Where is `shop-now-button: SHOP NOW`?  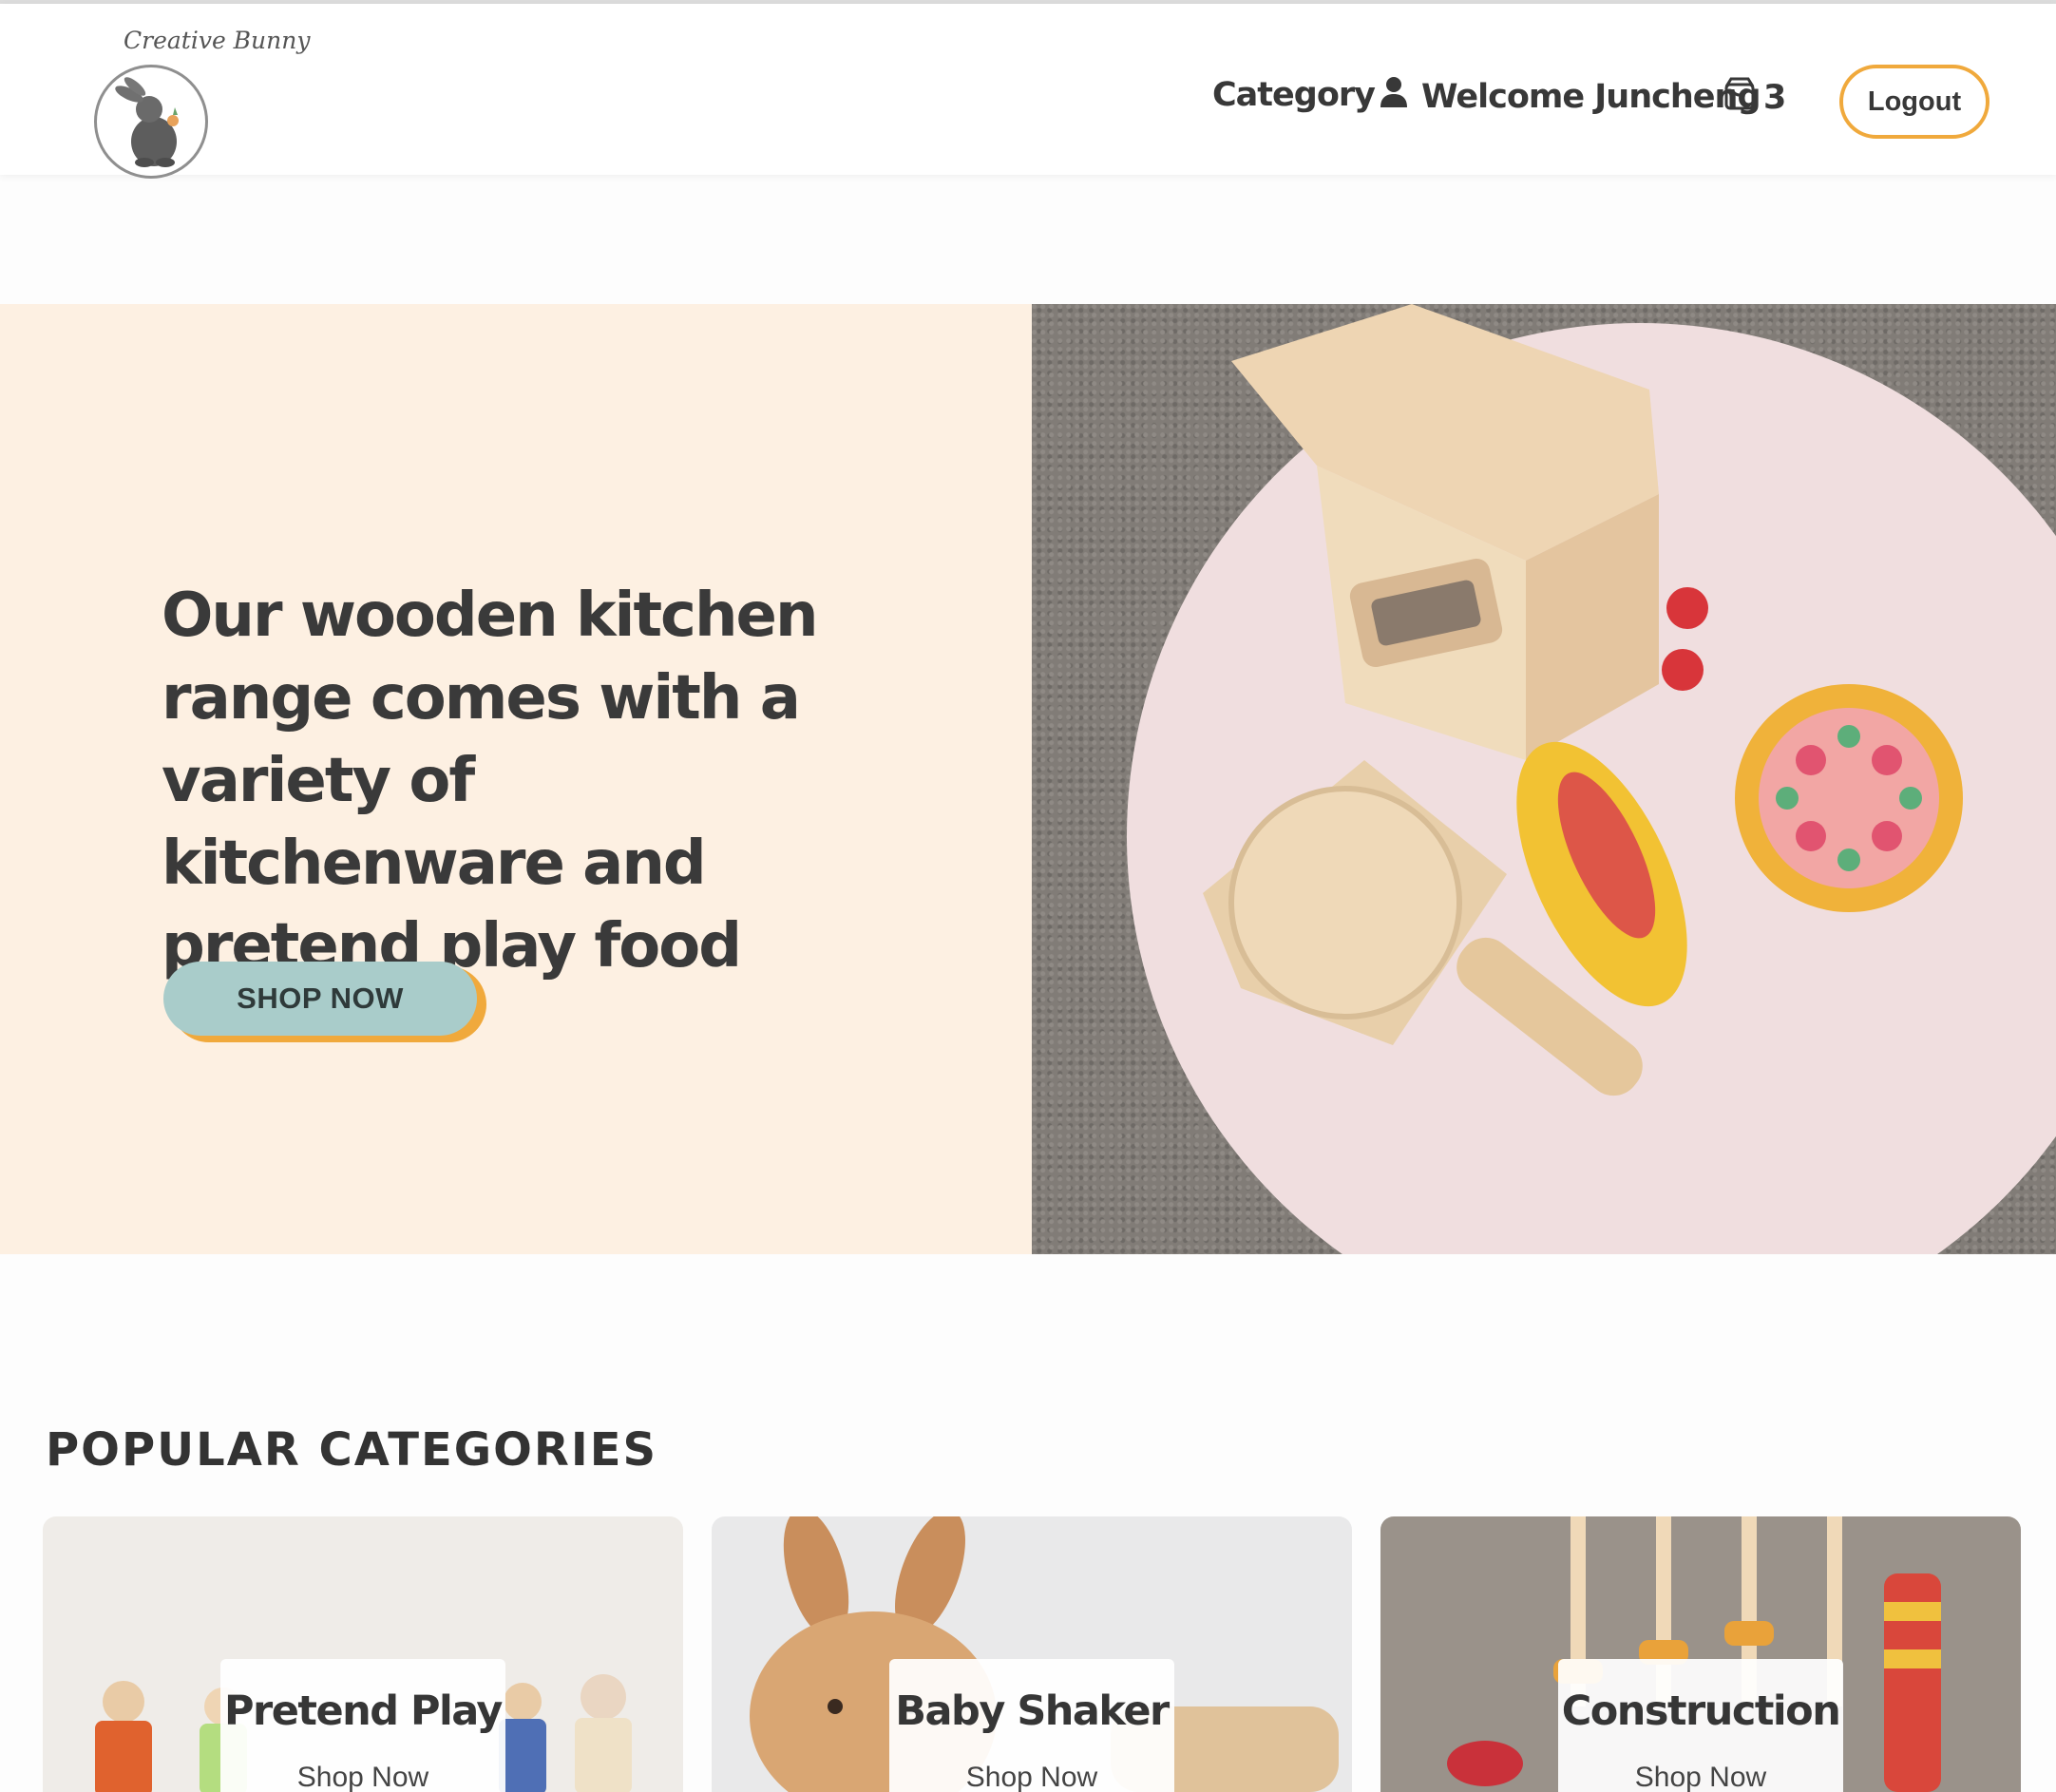 shop-now-button: SHOP NOW is located at coordinates (320, 999).